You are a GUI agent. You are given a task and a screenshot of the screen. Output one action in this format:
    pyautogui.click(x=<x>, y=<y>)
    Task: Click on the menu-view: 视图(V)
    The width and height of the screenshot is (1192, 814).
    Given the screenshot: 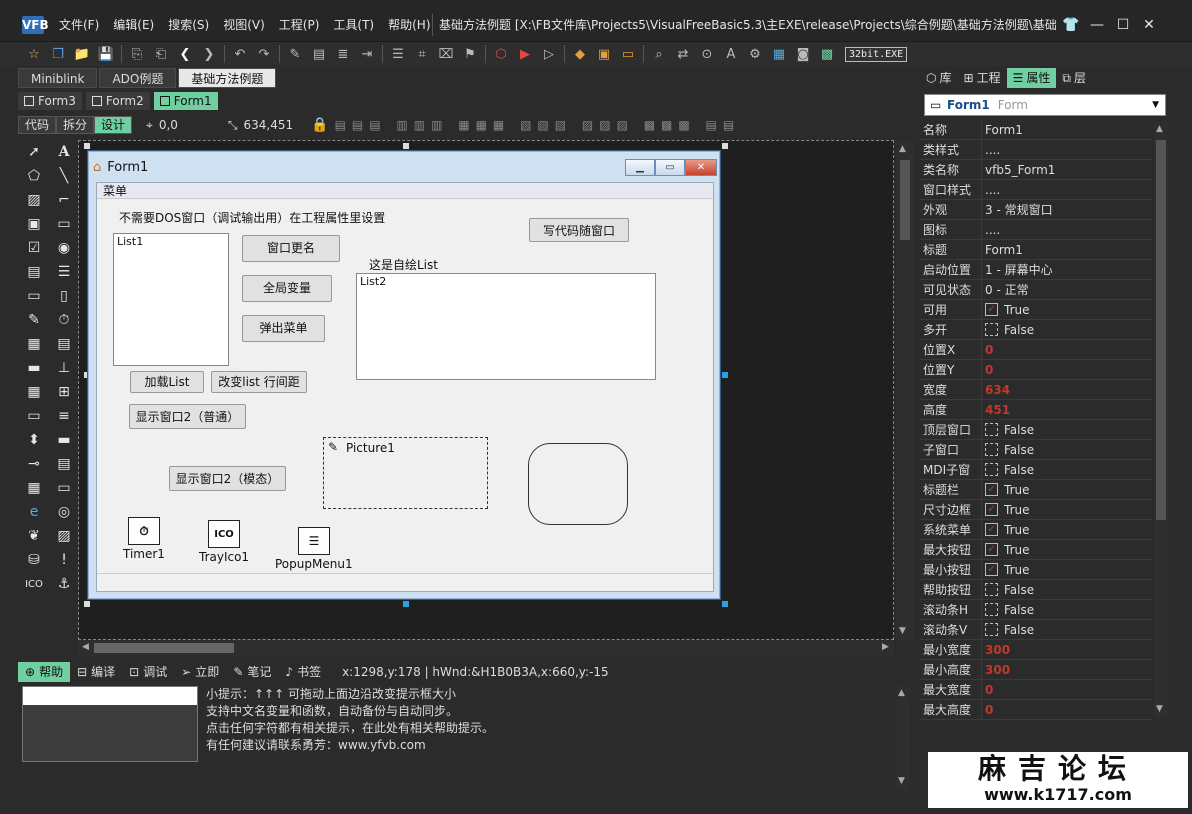 What is the action you would take?
    pyautogui.click(x=244, y=25)
    